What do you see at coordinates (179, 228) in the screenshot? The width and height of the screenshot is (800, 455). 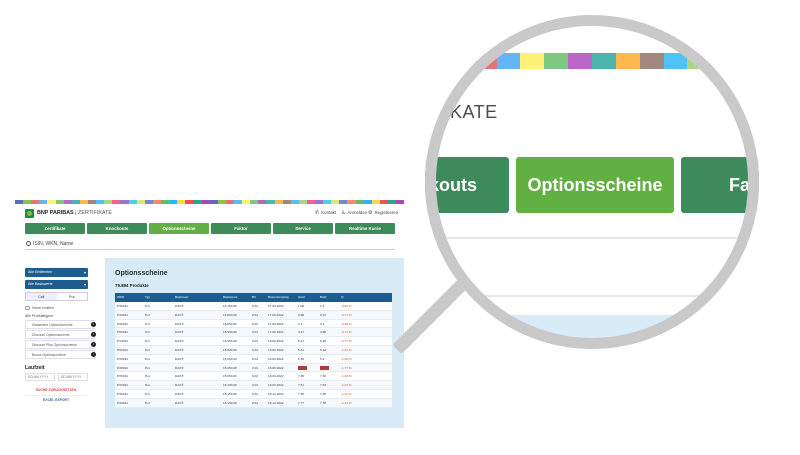 I see `nav-optionsscheine: Optionsscheine` at bounding box center [179, 228].